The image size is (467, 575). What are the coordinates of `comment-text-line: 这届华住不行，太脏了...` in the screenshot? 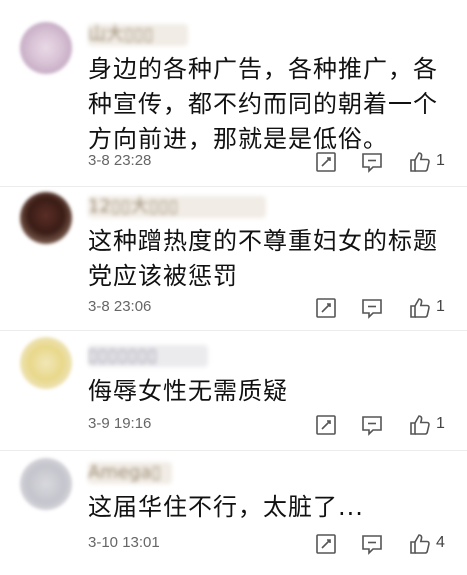 It's located at (226, 507).